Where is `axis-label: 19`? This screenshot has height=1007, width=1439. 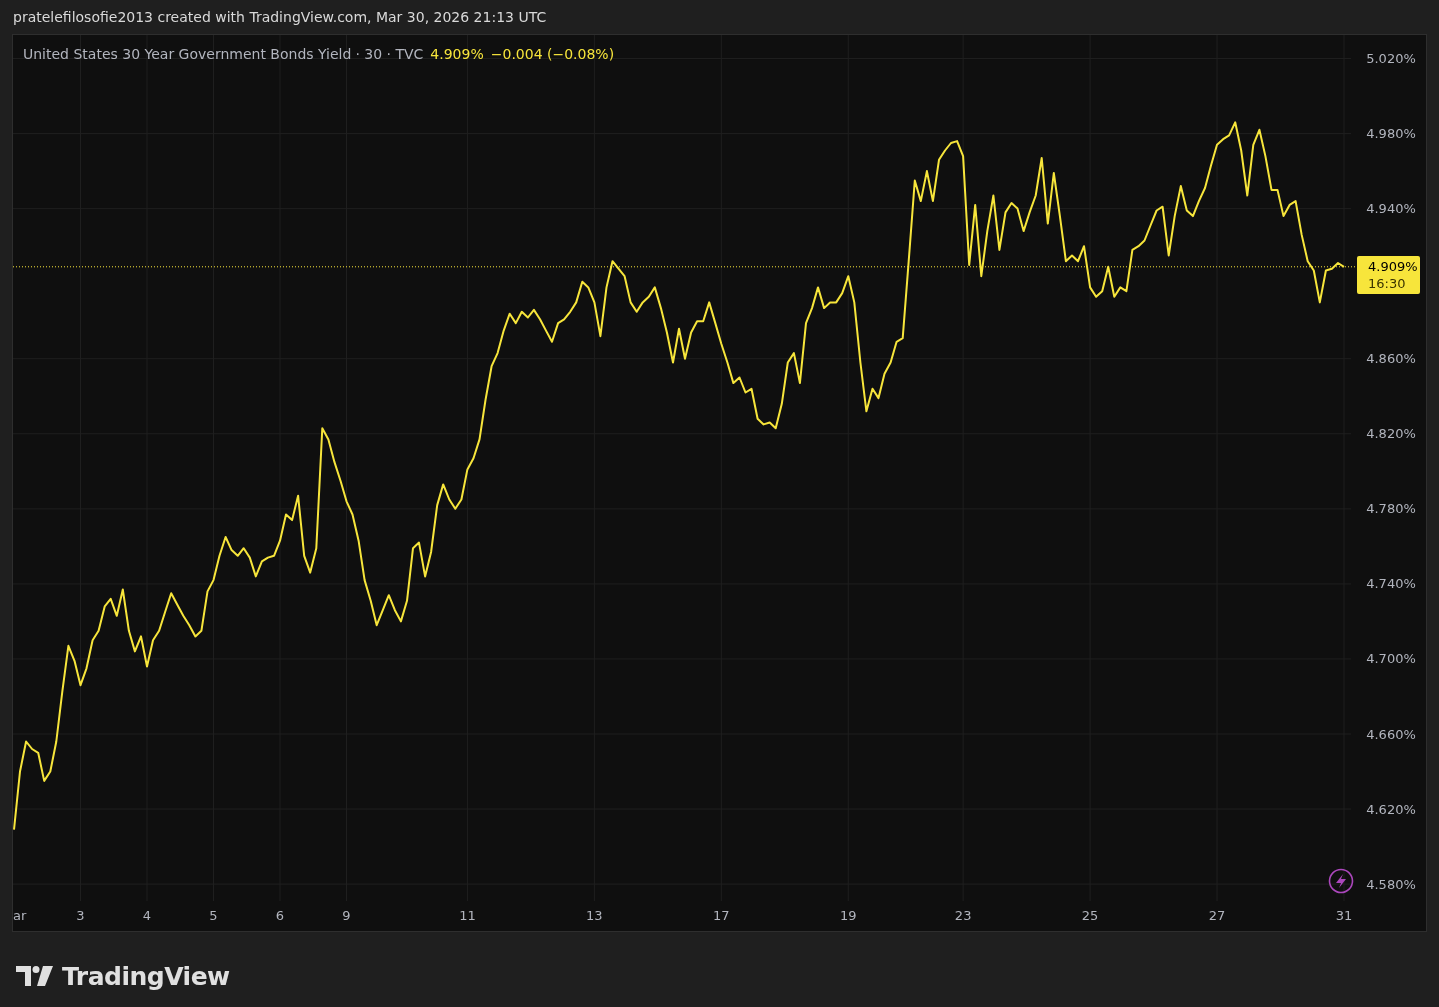
axis-label: 19 is located at coordinates (848, 915).